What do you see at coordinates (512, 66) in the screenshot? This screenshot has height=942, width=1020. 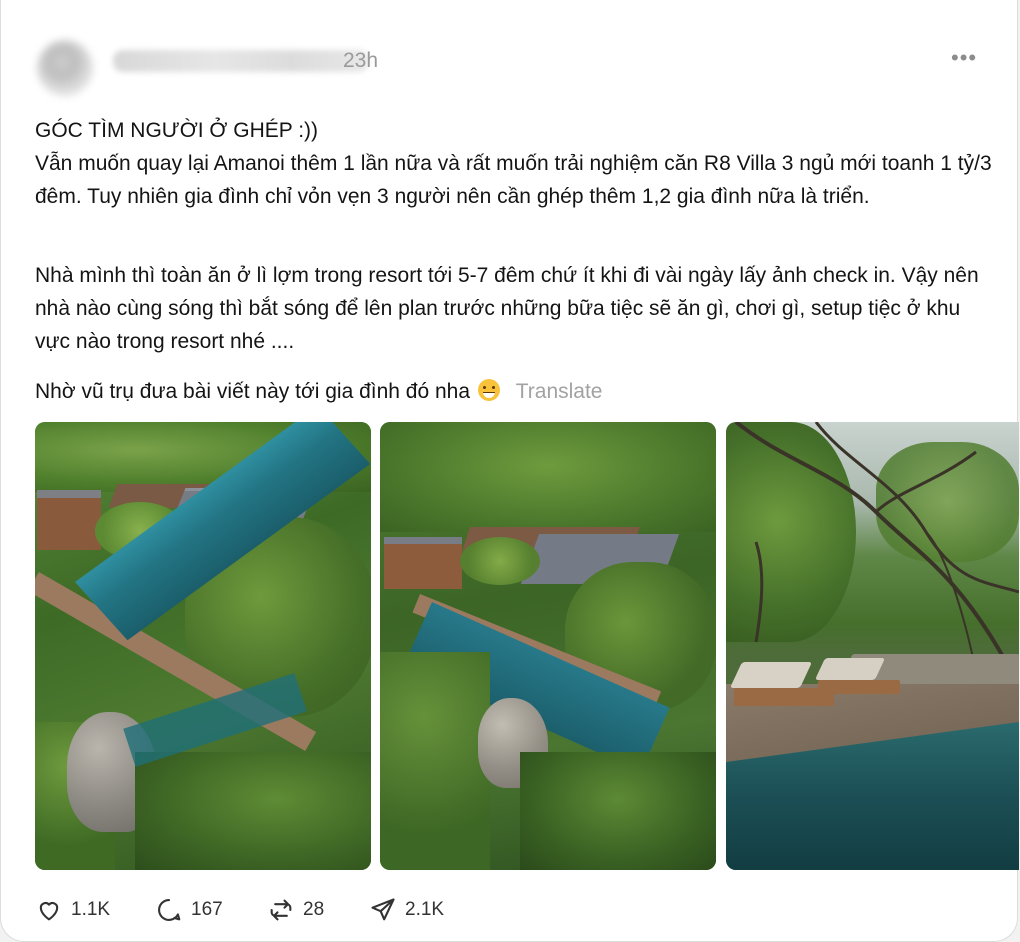 I see `post-header: 23h •••` at bounding box center [512, 66].